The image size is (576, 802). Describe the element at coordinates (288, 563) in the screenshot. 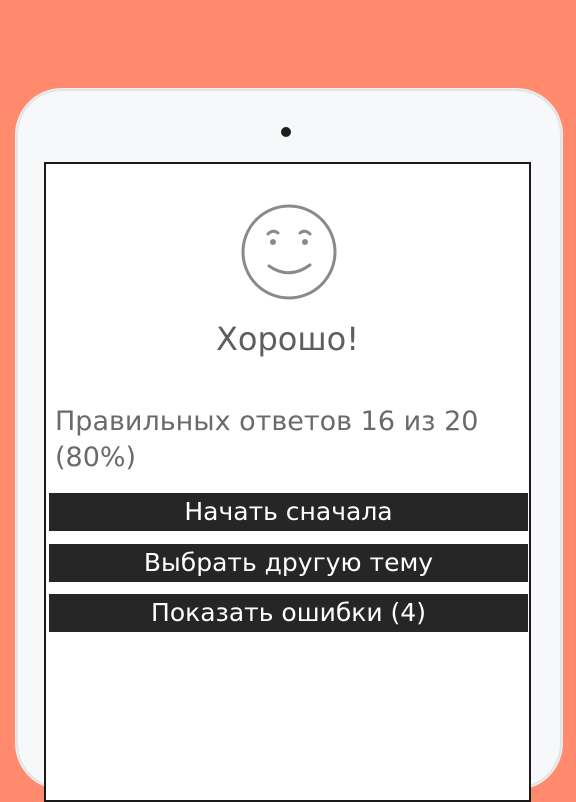

I see `choose-topic-button: Выбрать другую тему` at that location.